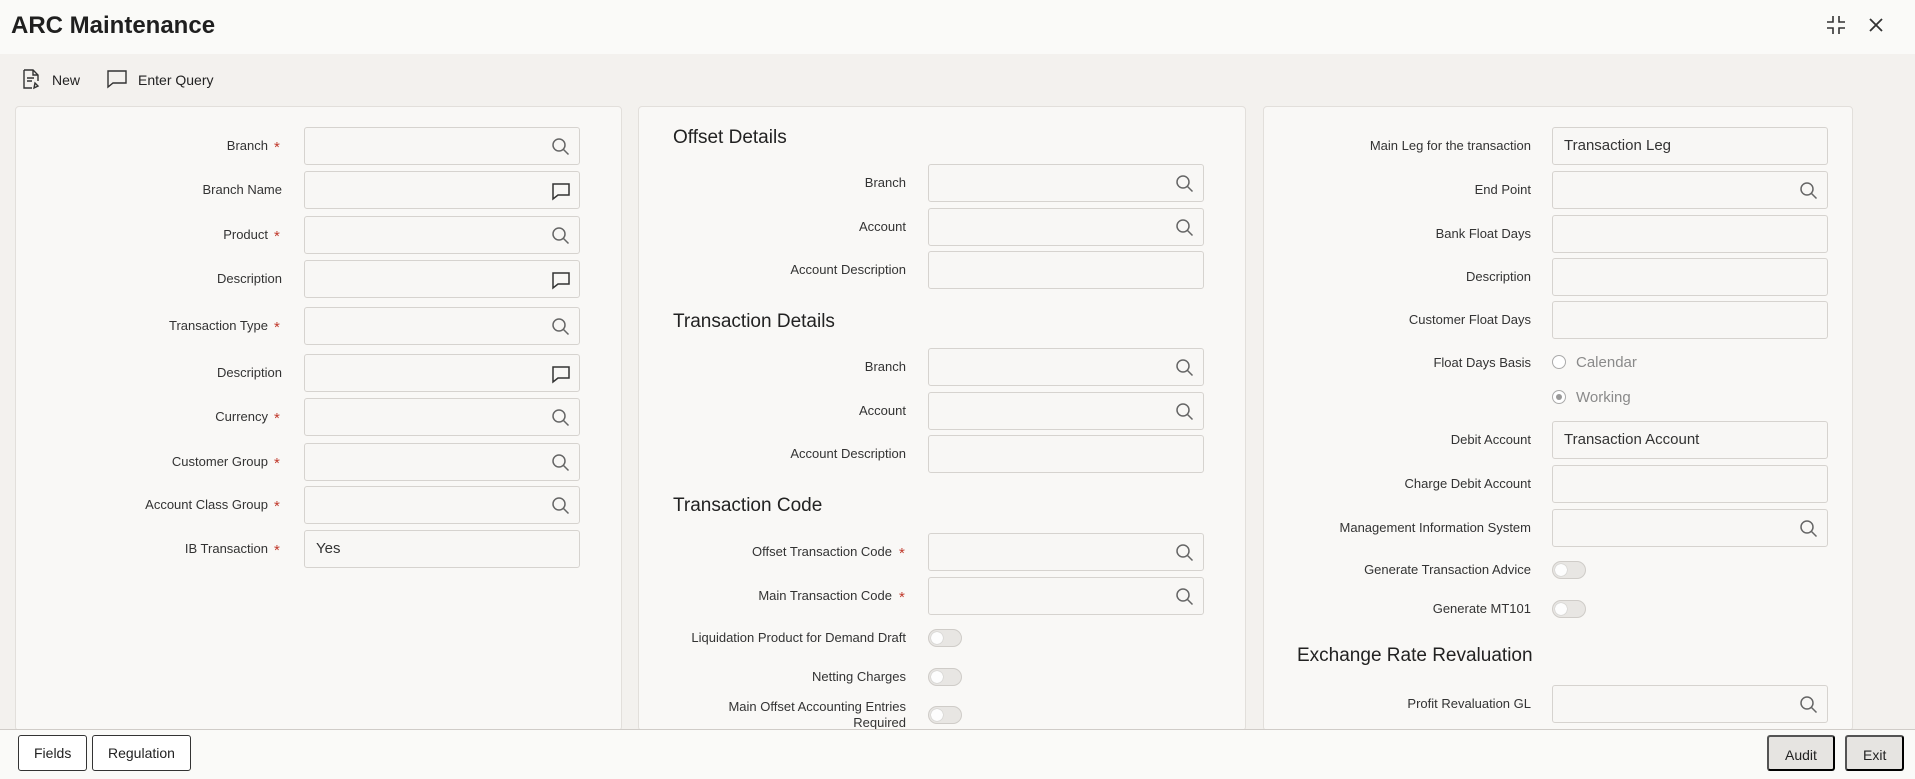 This screenshot has width=1915, height=779. What do you see at coordinates (798, 637) in the screenshot?
I see `liquidation-product-label: Liquidation Product for Demand Draft` at bounding box center [798, 637].